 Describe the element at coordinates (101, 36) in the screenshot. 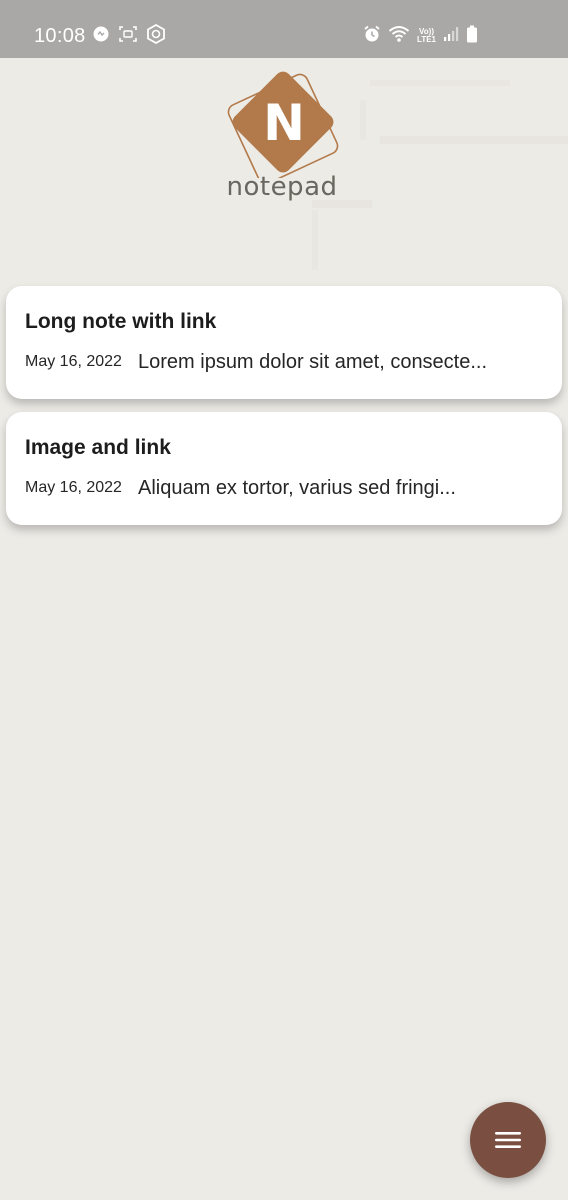

I see `notification-dot-icon` at that location.